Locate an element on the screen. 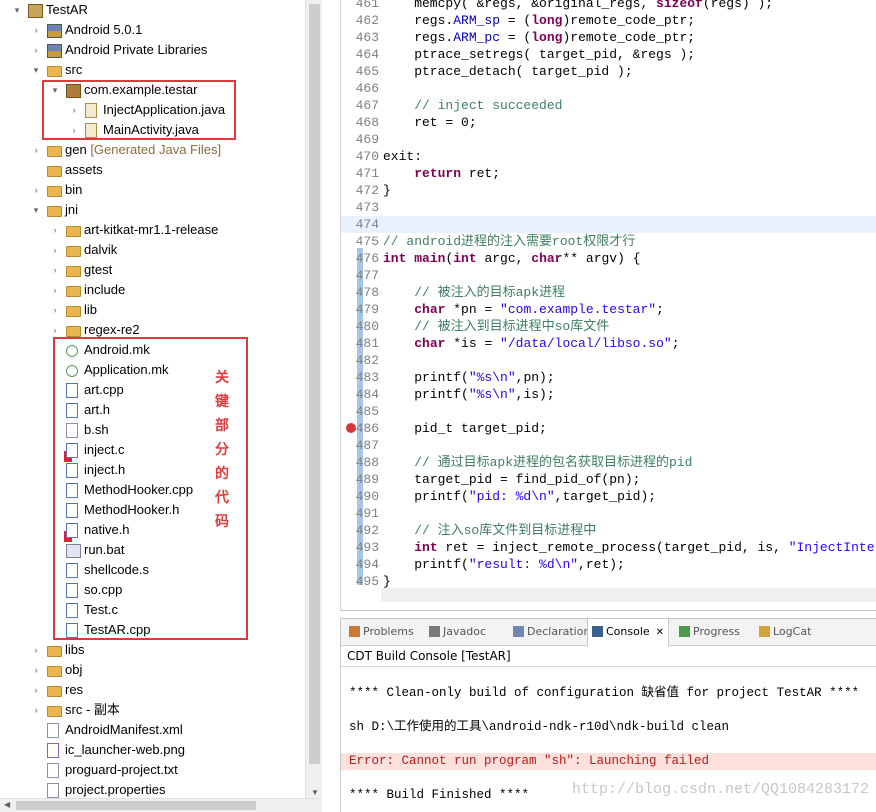  code-line: 485 is located at coordinates (608, 411).